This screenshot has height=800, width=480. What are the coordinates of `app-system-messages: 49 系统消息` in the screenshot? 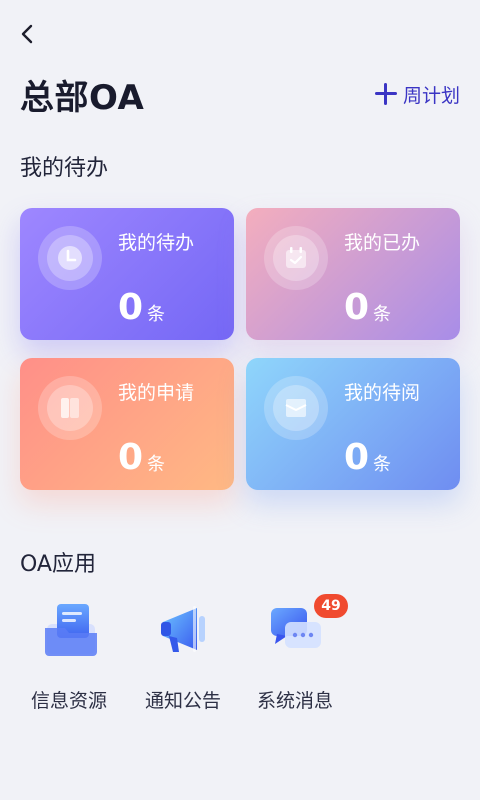 It's located at (295, 656).